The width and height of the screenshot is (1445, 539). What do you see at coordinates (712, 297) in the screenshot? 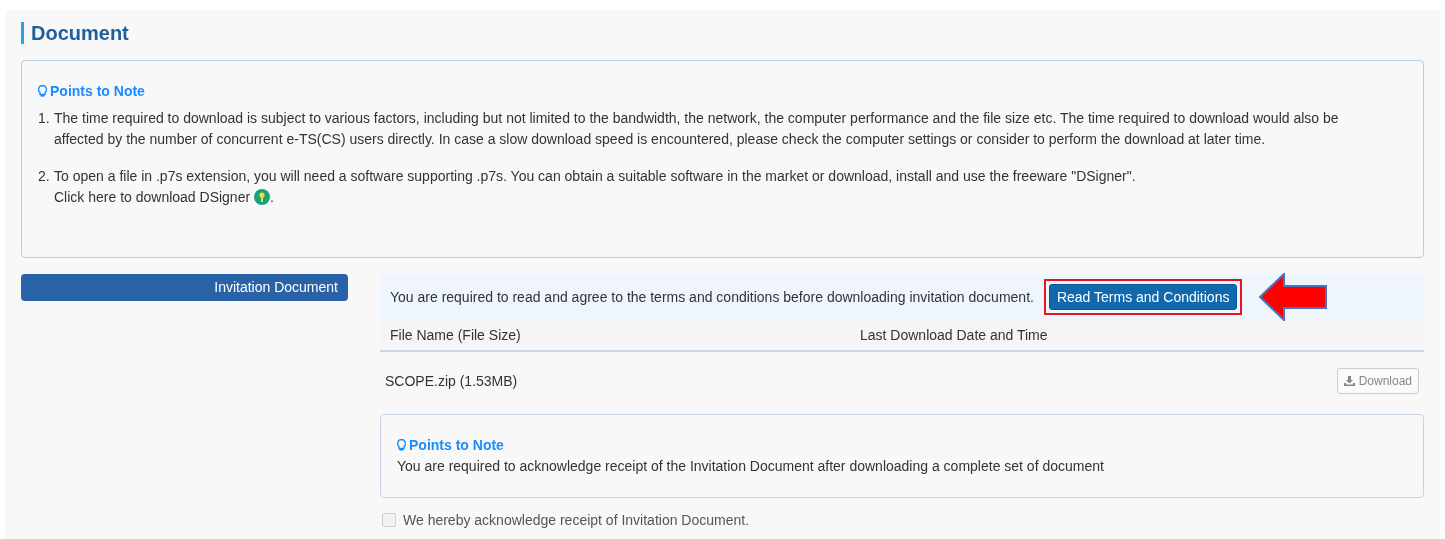
I see `terms-text: You are required to read and agree to the terms and conditions before downloading invitation document.` at bounding box center [712, 297].